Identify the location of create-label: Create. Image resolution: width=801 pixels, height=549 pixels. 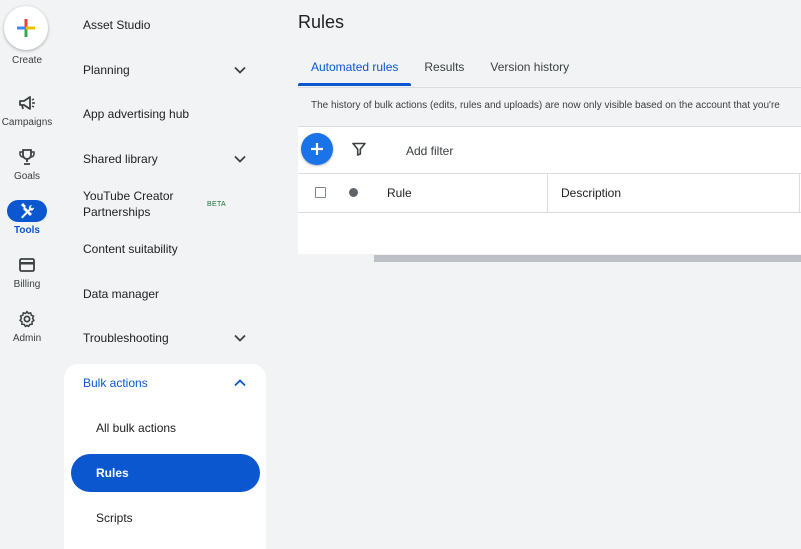
(26, 60).